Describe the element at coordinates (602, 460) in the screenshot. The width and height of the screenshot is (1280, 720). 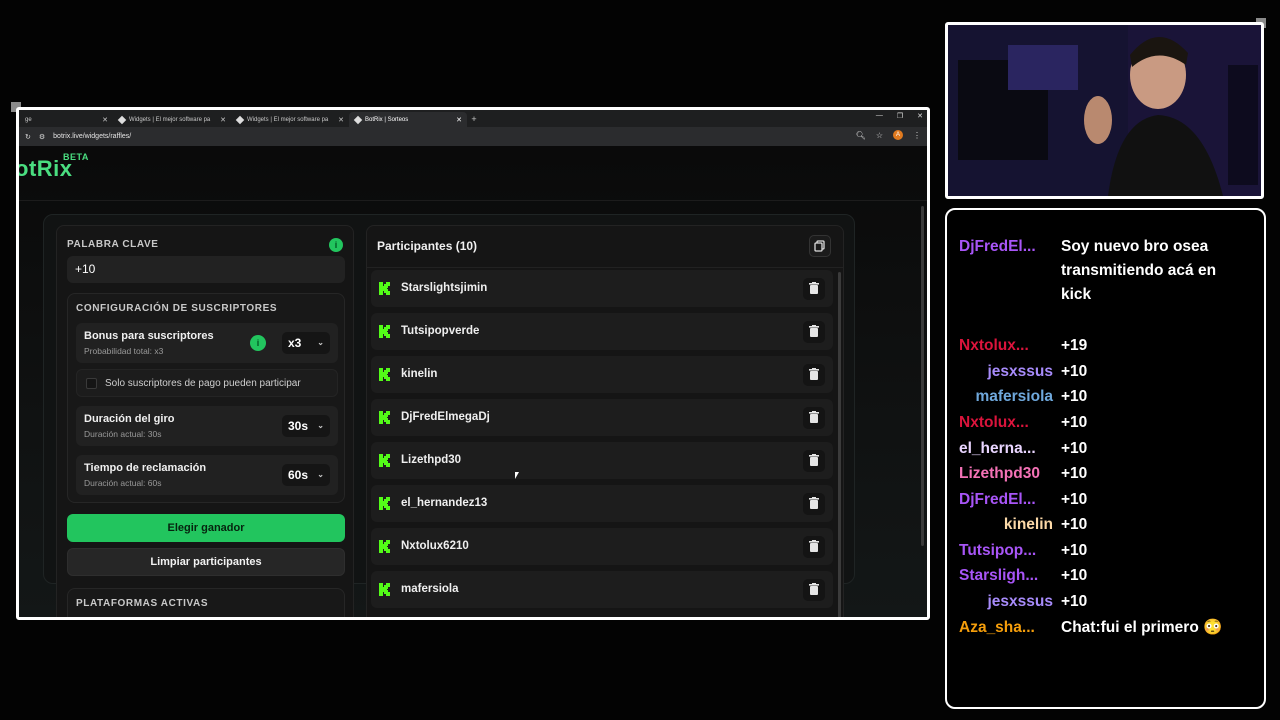
I see `participant-row: Lizethpd30` at that location.